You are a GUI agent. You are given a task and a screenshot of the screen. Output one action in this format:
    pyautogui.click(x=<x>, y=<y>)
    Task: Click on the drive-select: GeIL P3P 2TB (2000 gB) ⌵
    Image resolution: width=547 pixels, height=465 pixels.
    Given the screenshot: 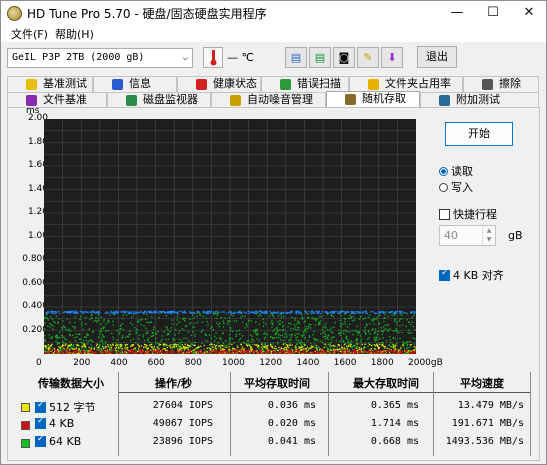 What is the action you would take?
    pyautogui.click(x=100, y=58)
    